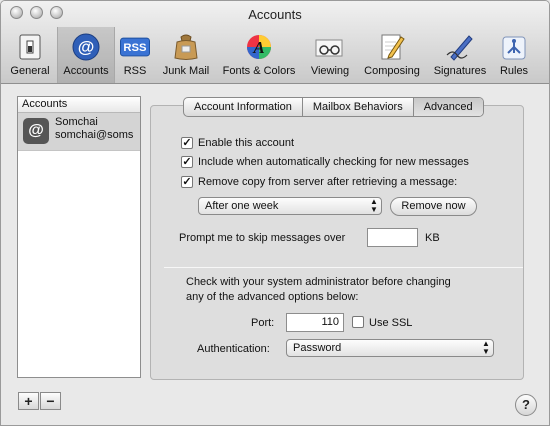  I want to click on account-row: @ Somchai somchai@soms, so click(79, 132).